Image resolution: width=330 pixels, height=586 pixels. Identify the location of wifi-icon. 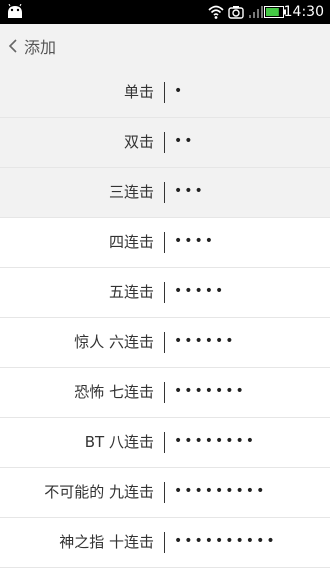
(216, 12).